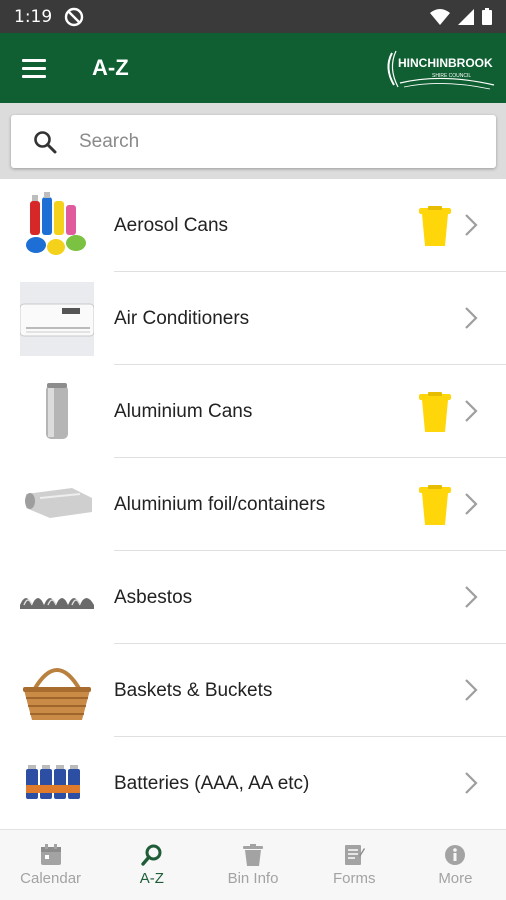 The width and height of the screenshot is (506, 900). I want to click on calendar-icon, so click(50, 854).